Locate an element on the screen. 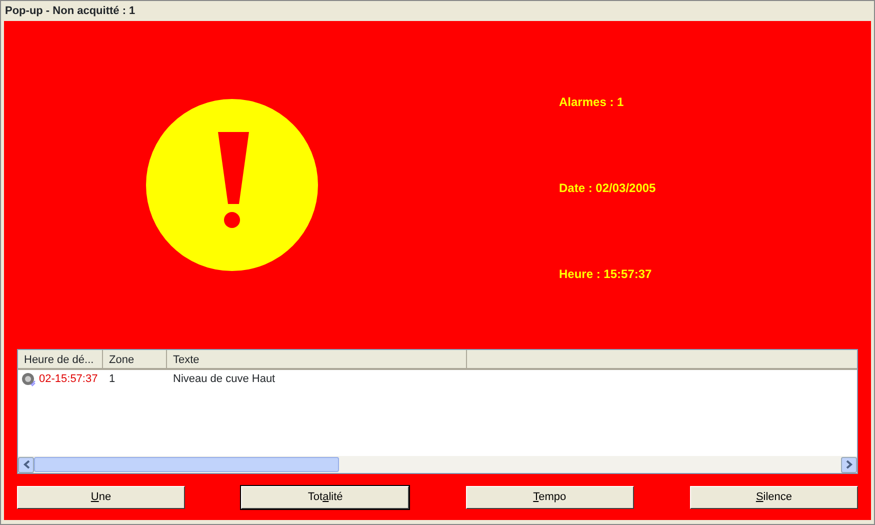 Image resolution: width=875 pixels, height=525 pixels. action-button: Tempo is located at coordinates (550, 497).